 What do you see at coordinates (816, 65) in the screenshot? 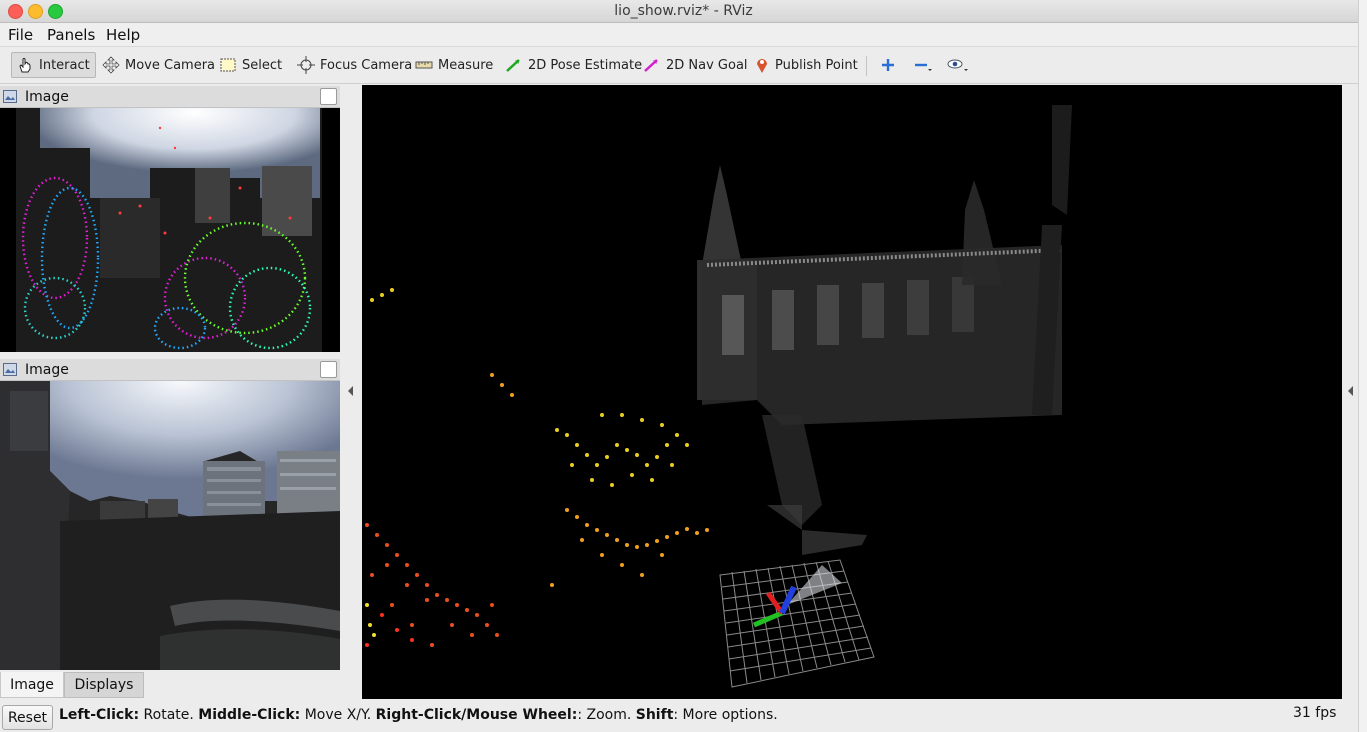
I see `tool-publish-point-label: Publish Point` at bounding box center [816, 65].